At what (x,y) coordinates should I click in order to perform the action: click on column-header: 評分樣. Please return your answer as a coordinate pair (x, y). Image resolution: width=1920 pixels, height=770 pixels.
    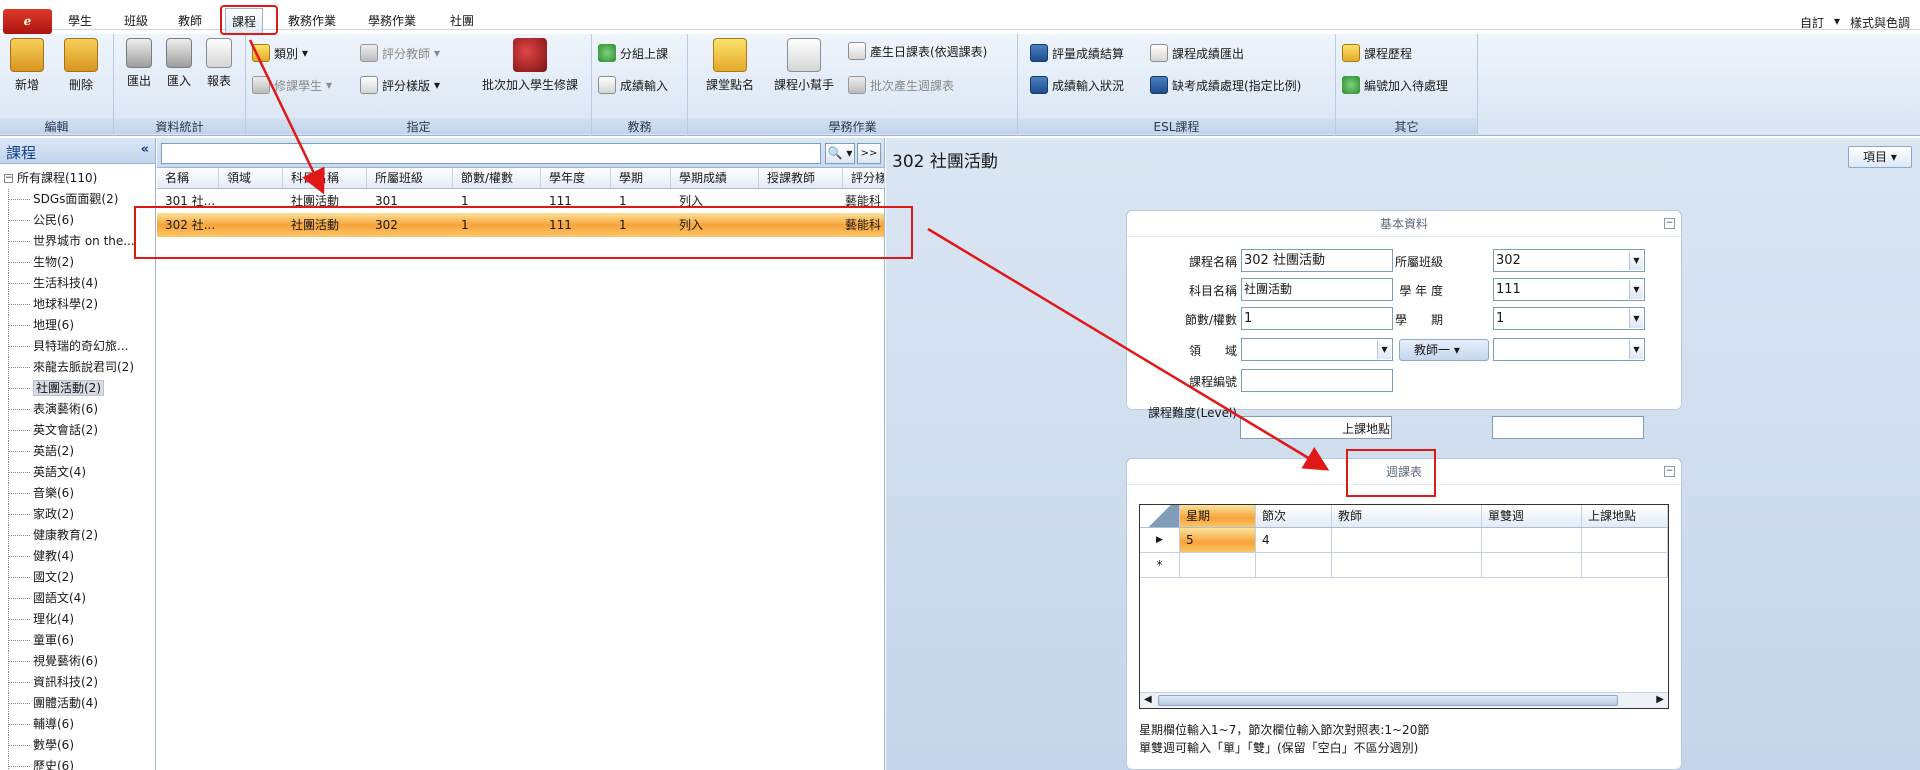
    Looking at the image, I should click on (864, 178).